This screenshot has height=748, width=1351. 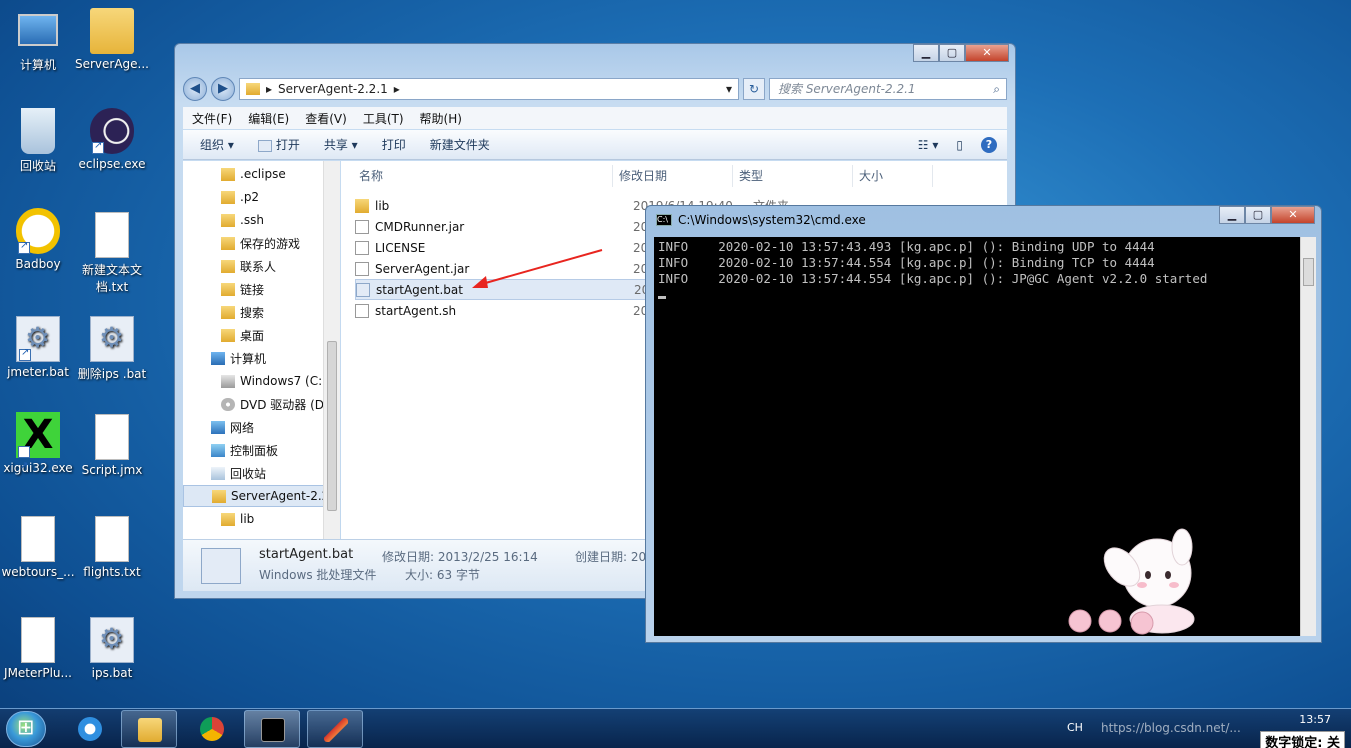 I want to click on menu-tools: 工具(T), so click(x=383, y=118).